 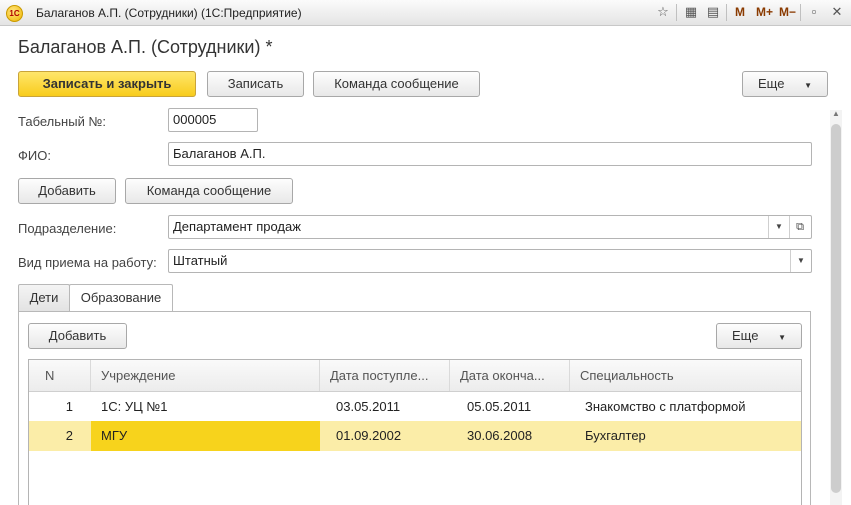 I want to click on cell-specialty: Бухгалтер, so click(x=615, y=435).